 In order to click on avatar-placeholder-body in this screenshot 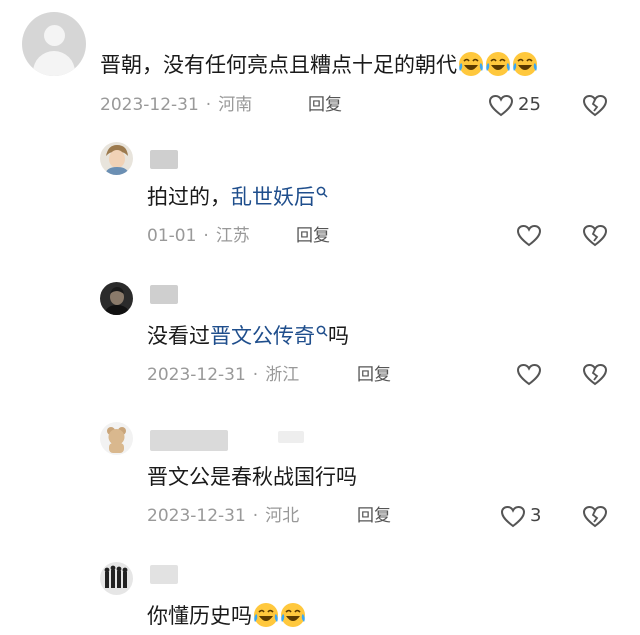, I will do `click(54, 63)`.